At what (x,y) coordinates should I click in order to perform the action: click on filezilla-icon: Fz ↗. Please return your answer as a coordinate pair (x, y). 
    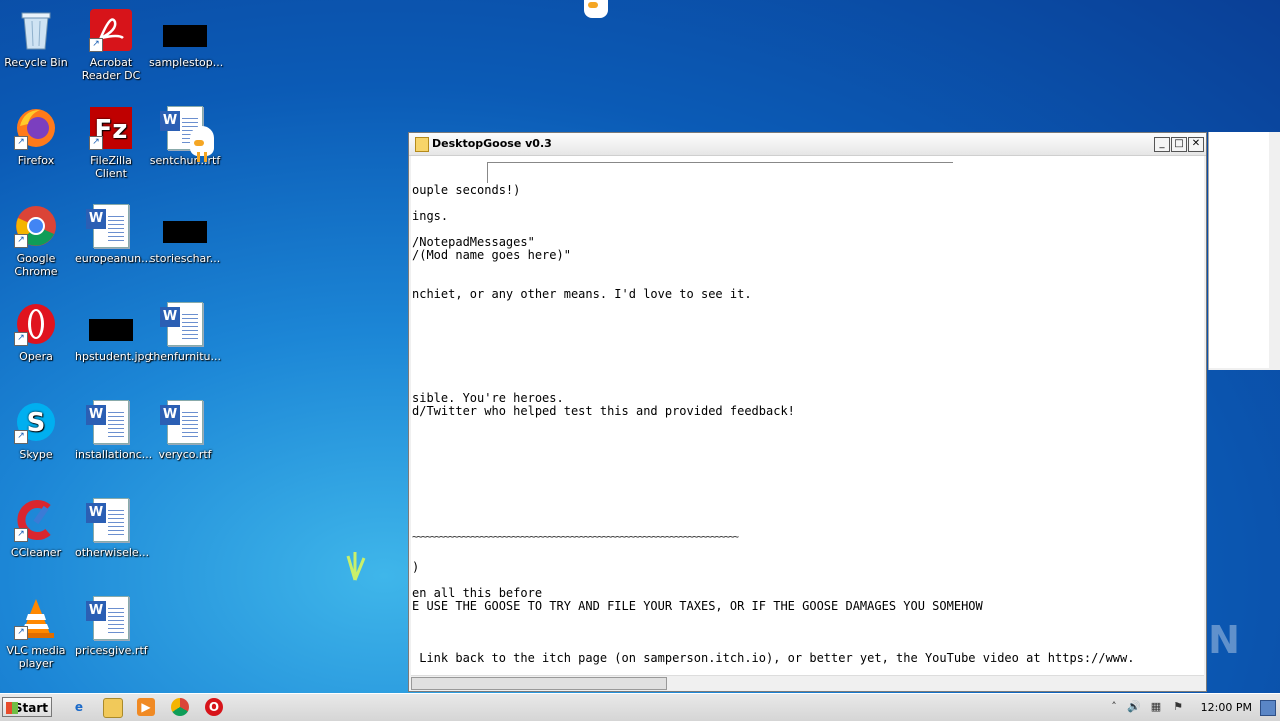
    Looking at the image, I should click on (111, 128).